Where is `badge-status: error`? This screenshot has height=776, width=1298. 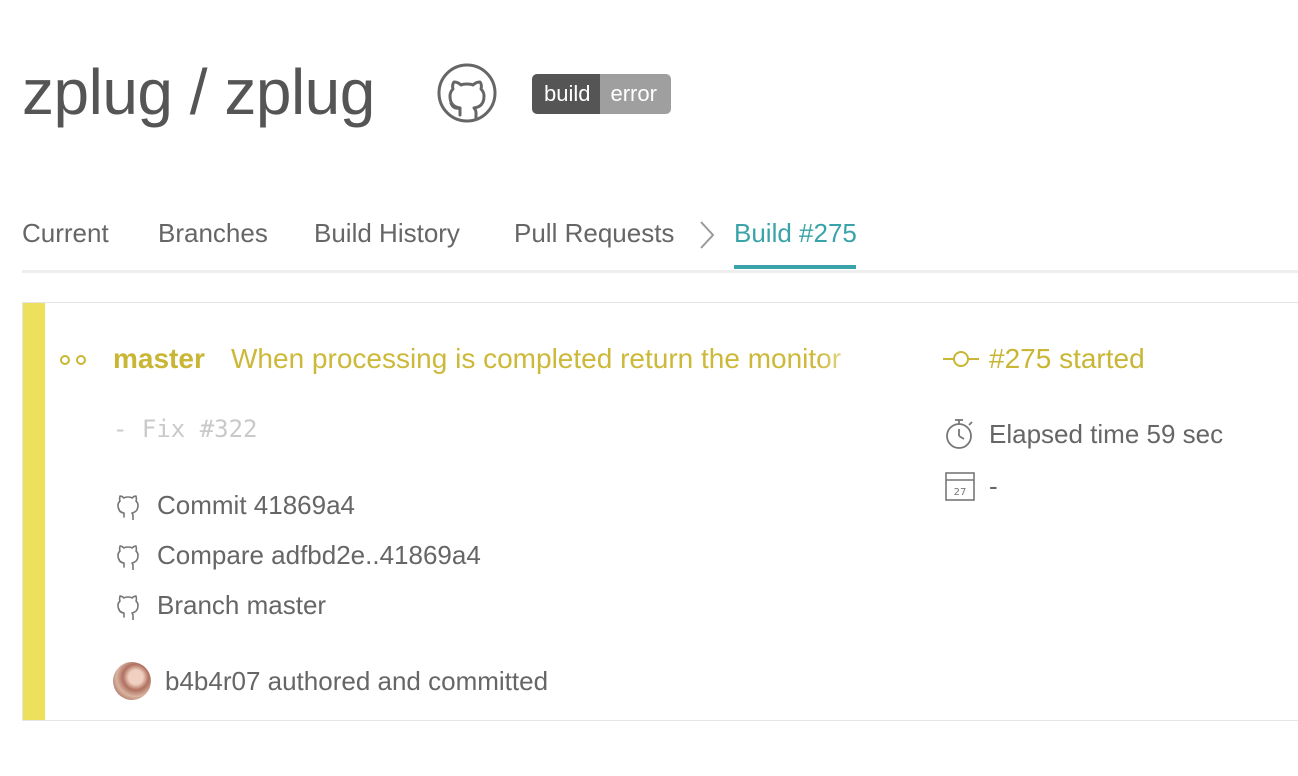
badge-status: error is located at coordinates (635, 94).